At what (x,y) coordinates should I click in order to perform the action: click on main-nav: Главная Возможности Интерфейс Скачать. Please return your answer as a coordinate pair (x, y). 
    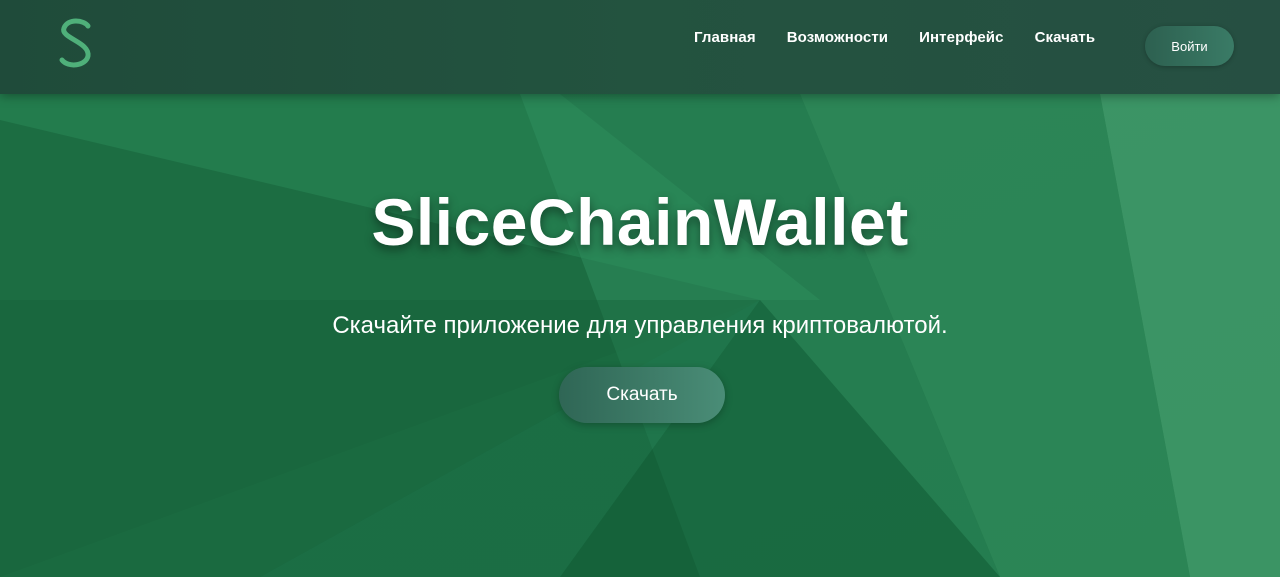
    Looking at the image, I should click on (894, 37).